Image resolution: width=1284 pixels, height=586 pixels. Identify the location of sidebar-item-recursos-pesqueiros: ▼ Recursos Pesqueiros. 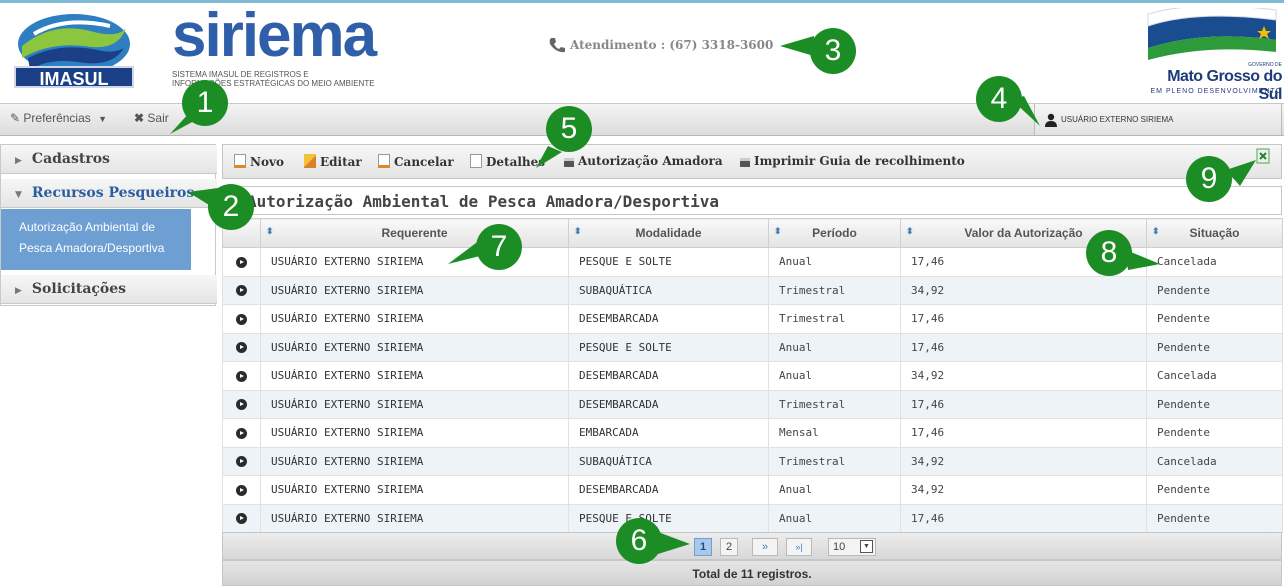
(109, 193).